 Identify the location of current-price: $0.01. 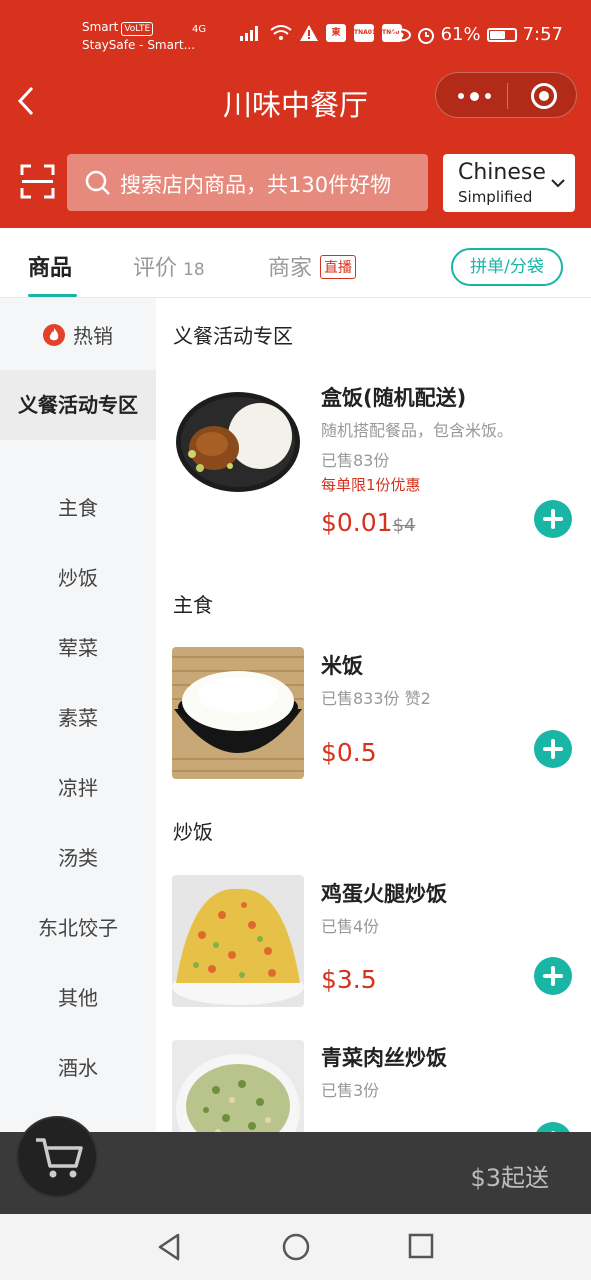
(357, 522).